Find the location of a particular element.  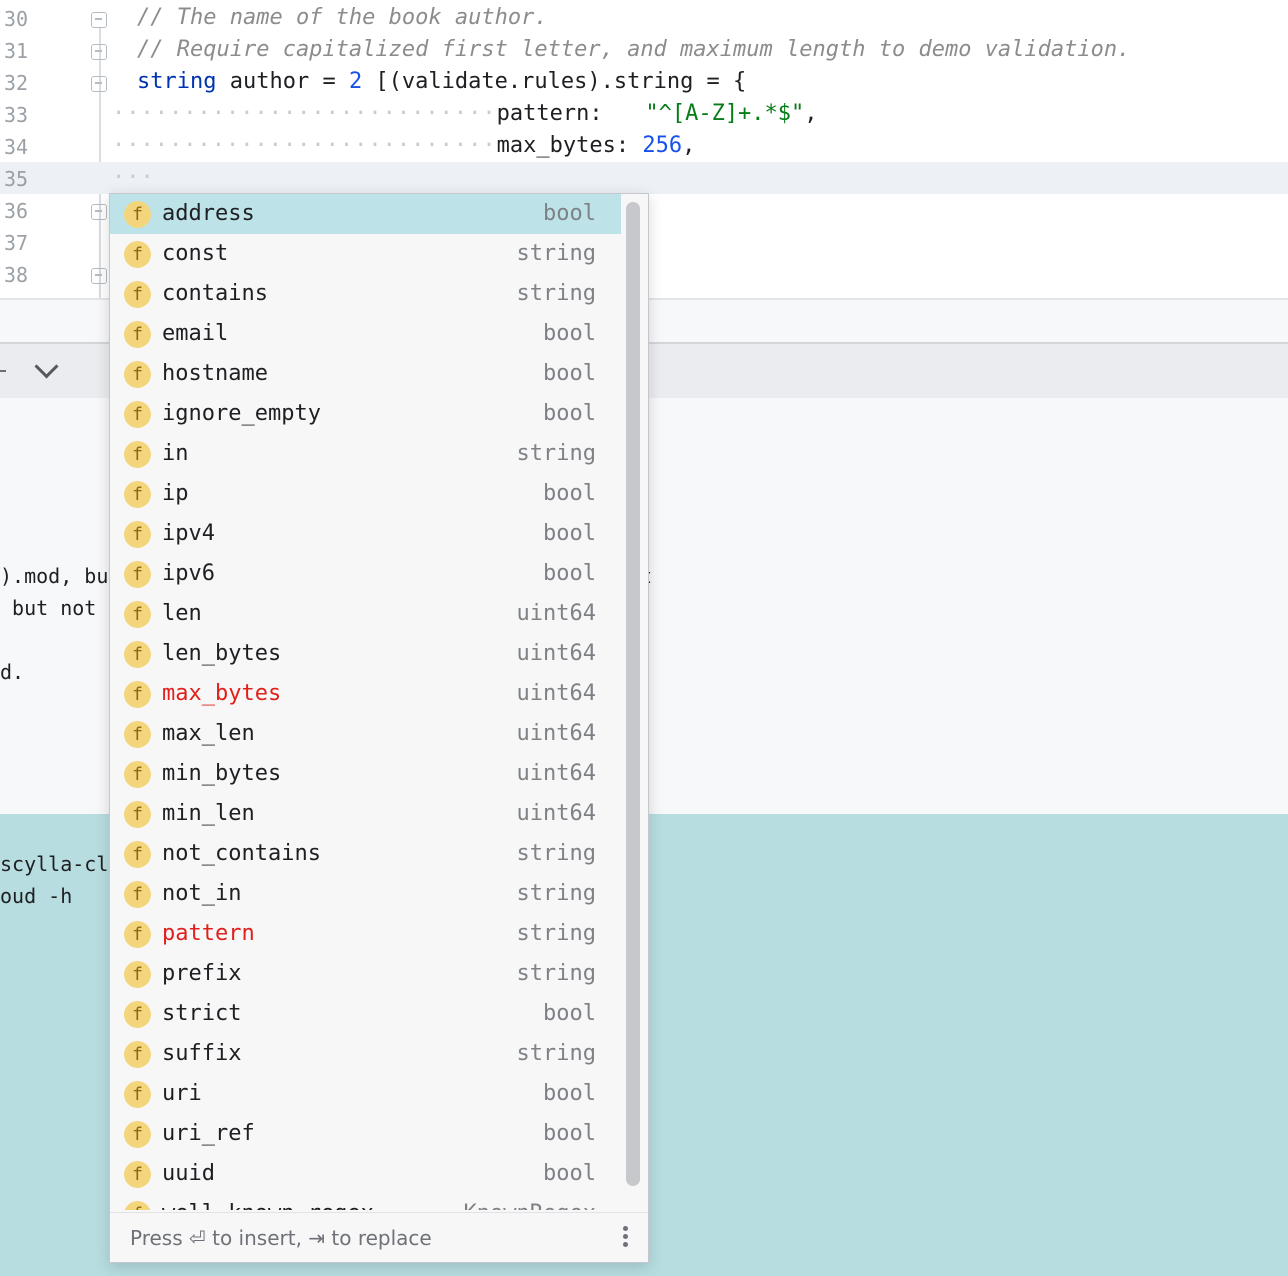

code-fragment: [(validate.rules).string = { is located at coordinates (554, 81).